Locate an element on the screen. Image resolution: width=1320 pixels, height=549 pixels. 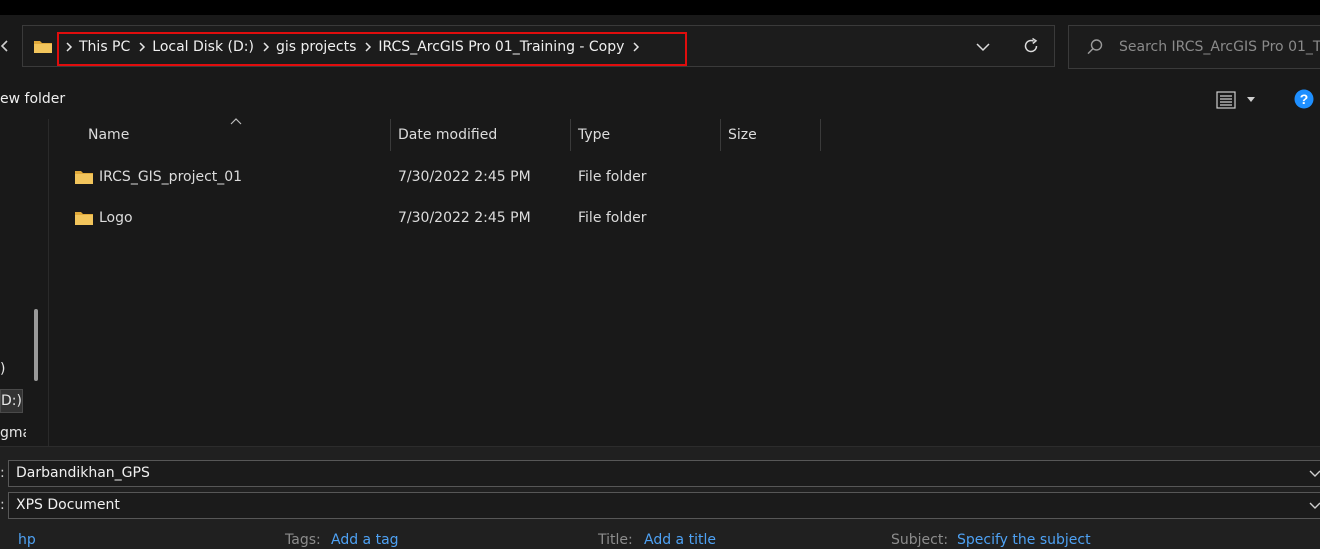
authors-value: hp is located at coordinates (27, 540).